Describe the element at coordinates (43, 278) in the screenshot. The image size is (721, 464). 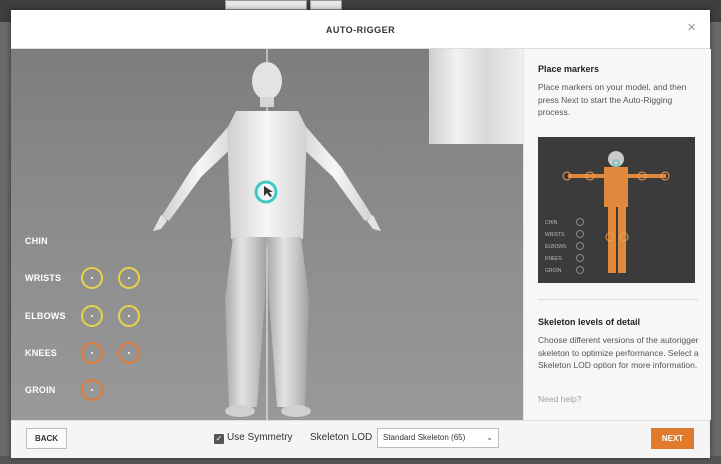
I see `marker-label: WRISTS` at that location.